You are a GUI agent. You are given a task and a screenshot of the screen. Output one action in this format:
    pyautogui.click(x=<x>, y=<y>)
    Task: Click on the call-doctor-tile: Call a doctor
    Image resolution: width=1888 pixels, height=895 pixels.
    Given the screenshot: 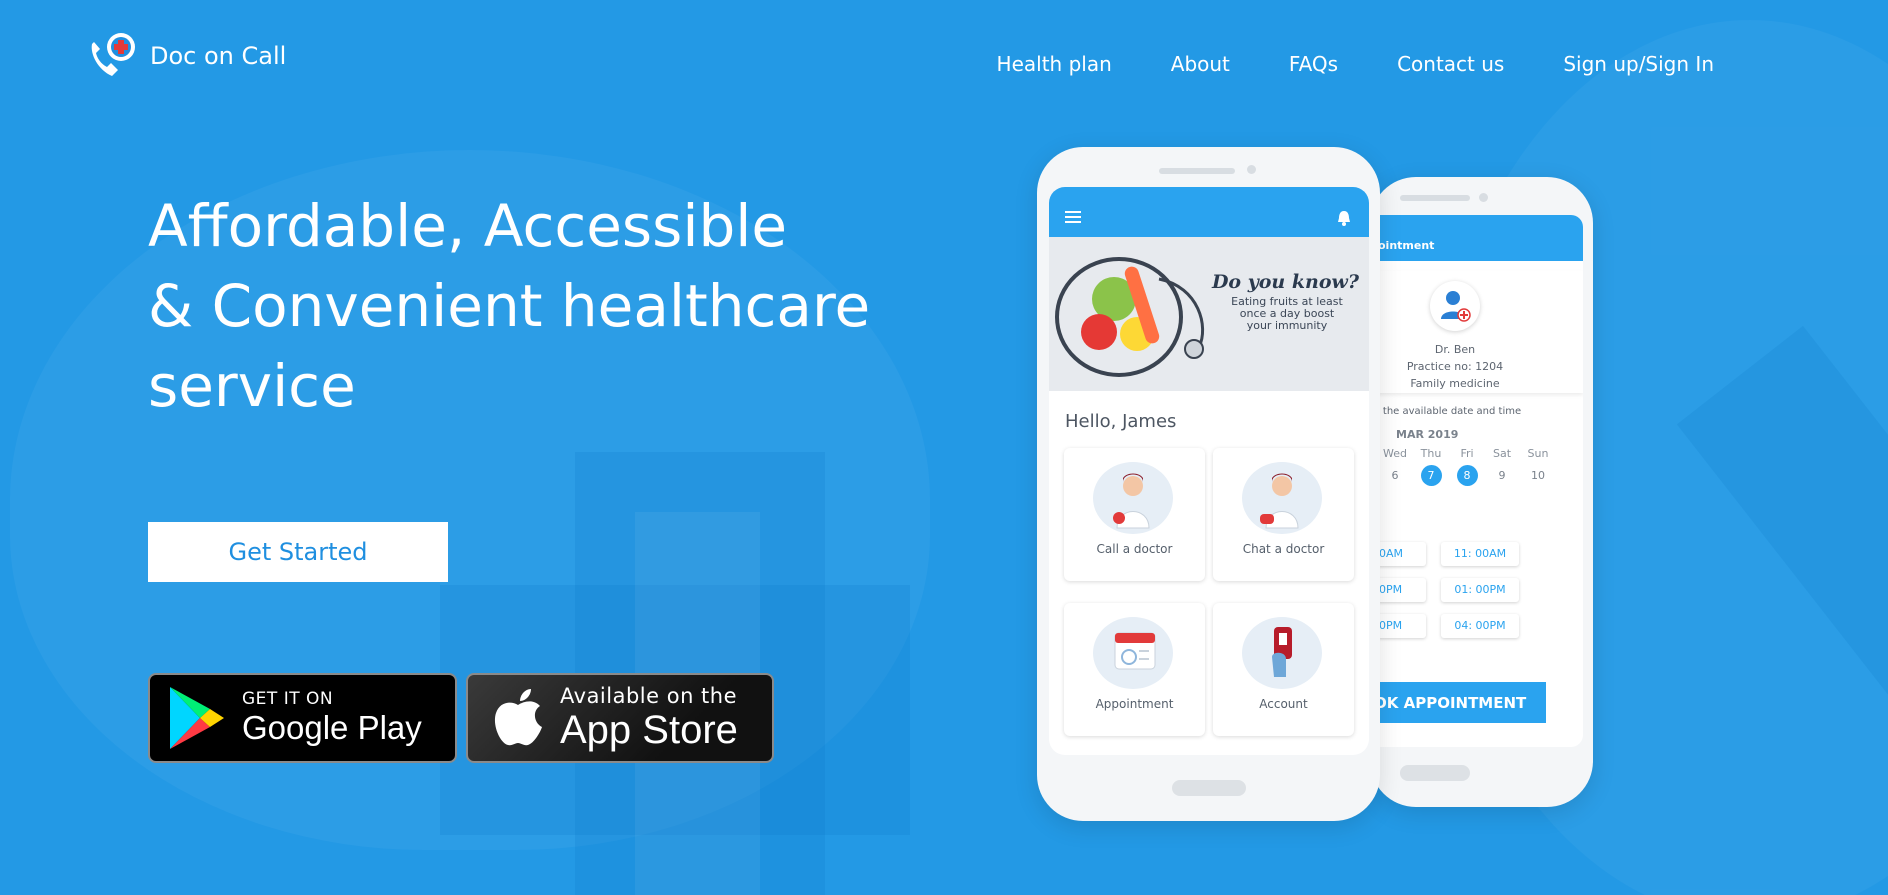 What is the action you would take?
    pyautogui.click(x=1134, y=514)
    